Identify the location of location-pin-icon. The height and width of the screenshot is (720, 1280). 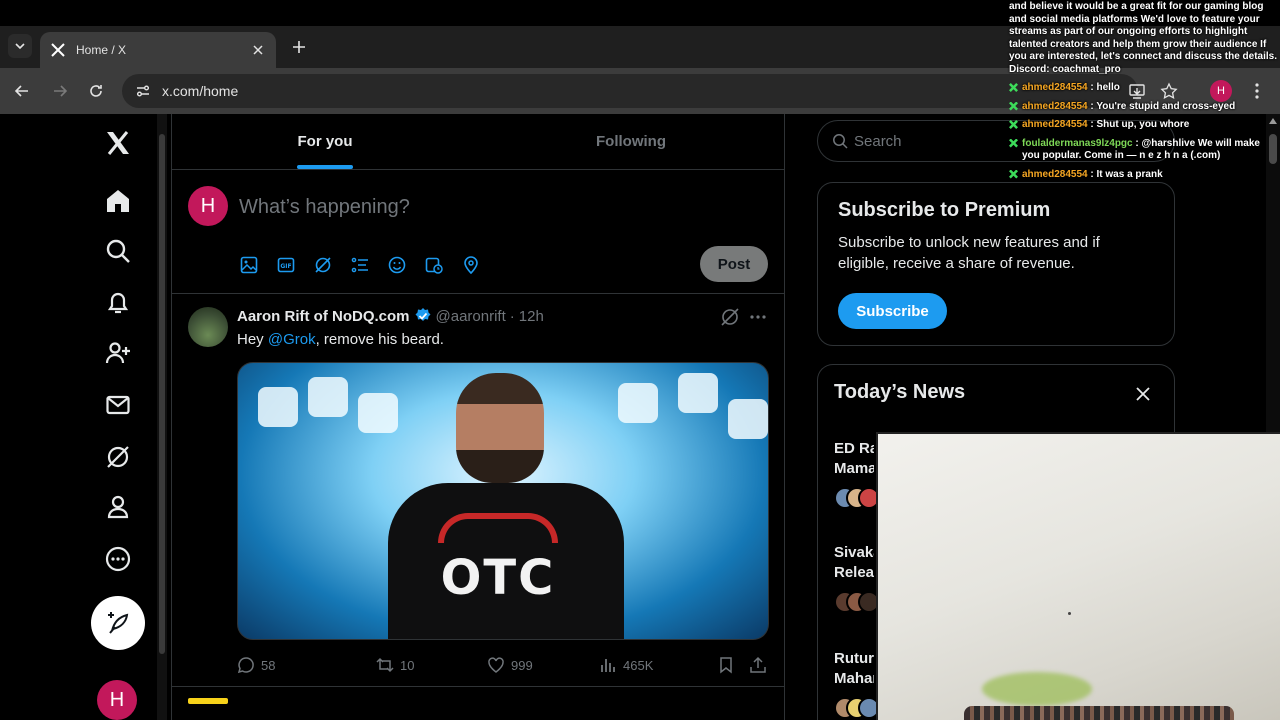
(471, 265).